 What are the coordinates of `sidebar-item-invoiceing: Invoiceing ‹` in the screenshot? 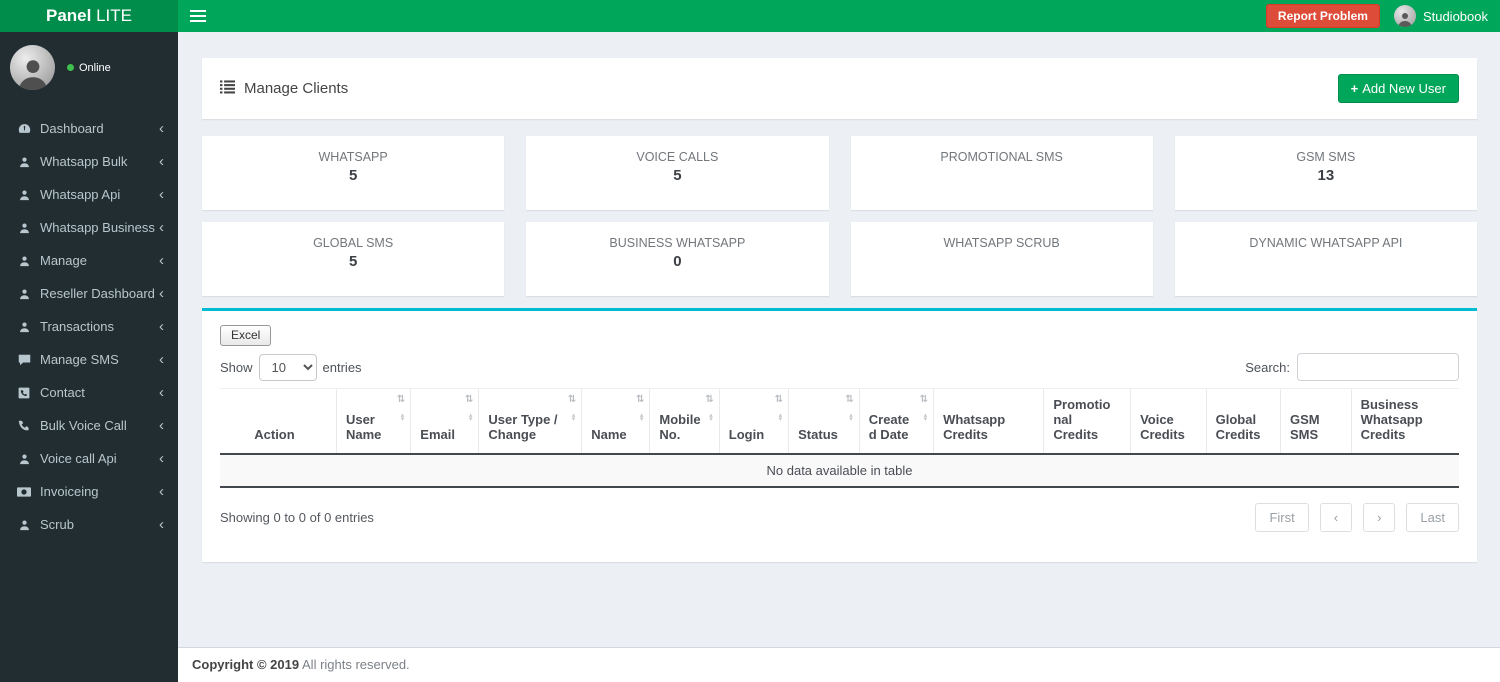 It's located at (89, 491).